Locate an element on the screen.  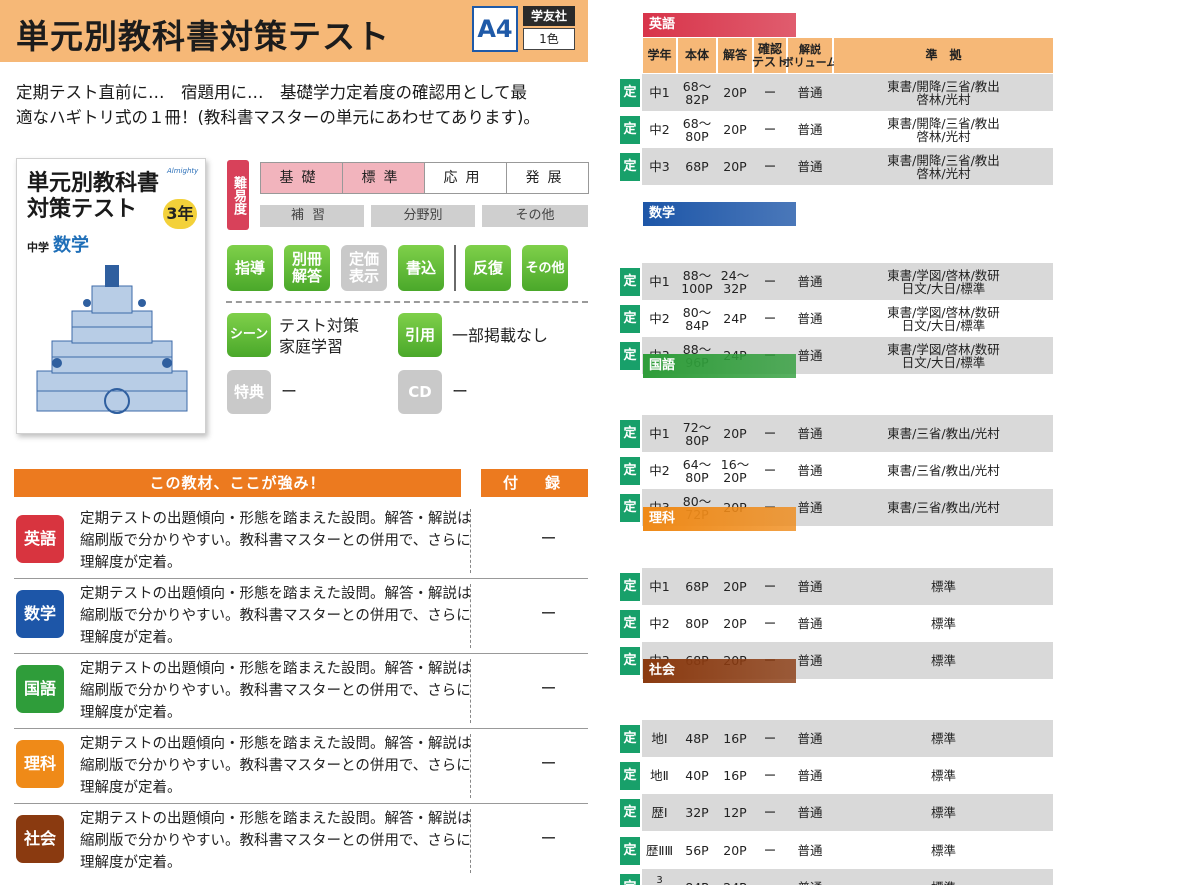
table-row: 定中1 72〜 80P 20P ー 普通 東書/三省/教出/光村 is located at coordinates (836, 433).